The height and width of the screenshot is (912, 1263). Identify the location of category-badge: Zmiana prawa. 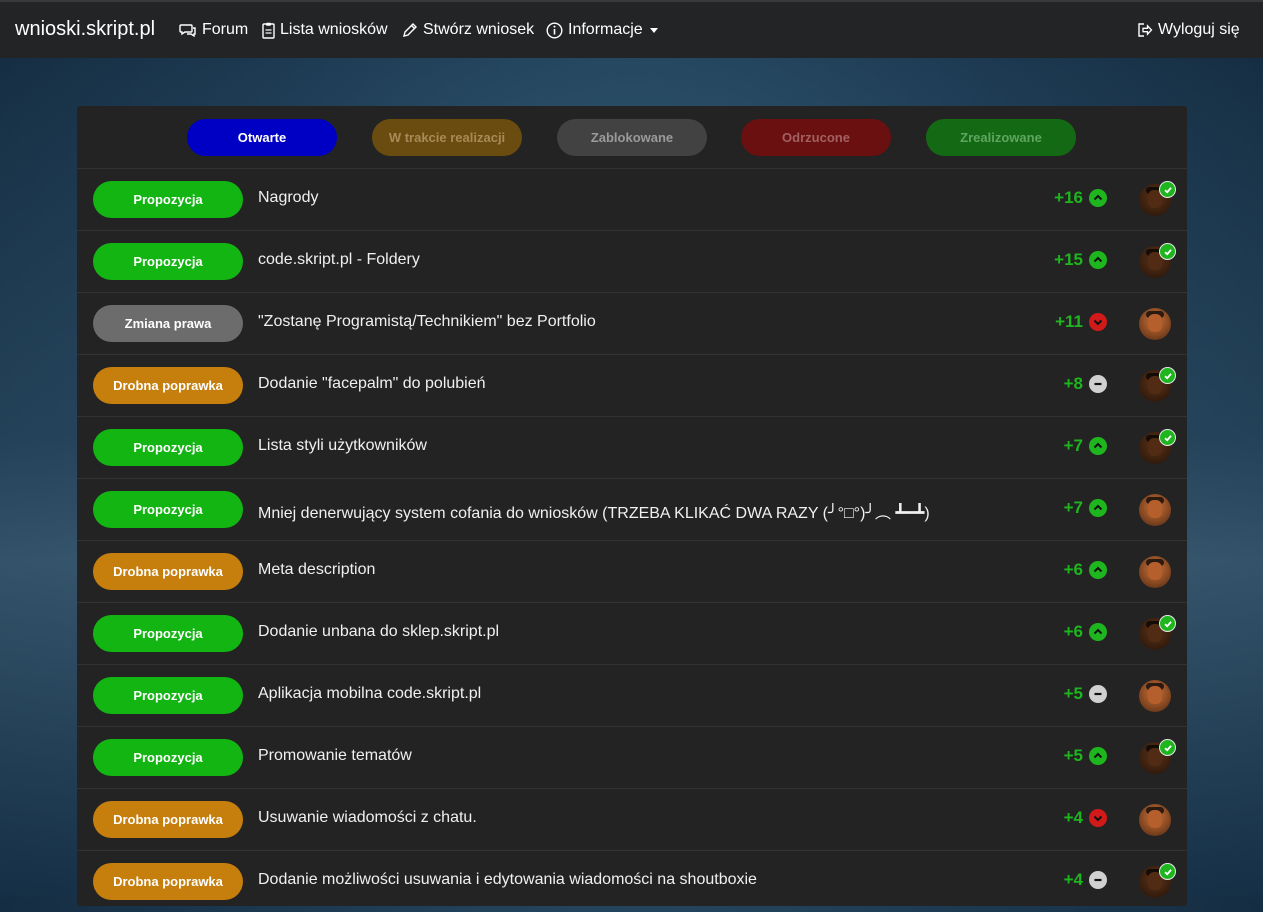
(168, 323).